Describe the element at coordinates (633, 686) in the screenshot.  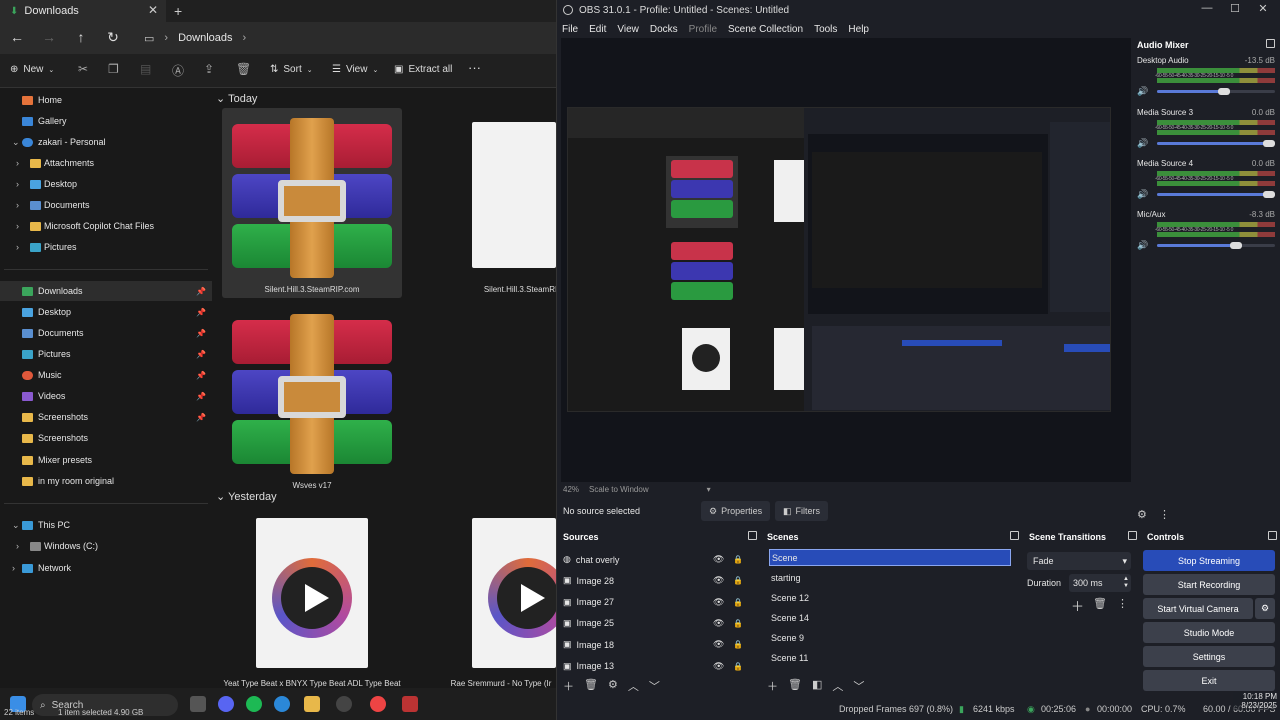
I see `move-up-icon: ︿` at that location.